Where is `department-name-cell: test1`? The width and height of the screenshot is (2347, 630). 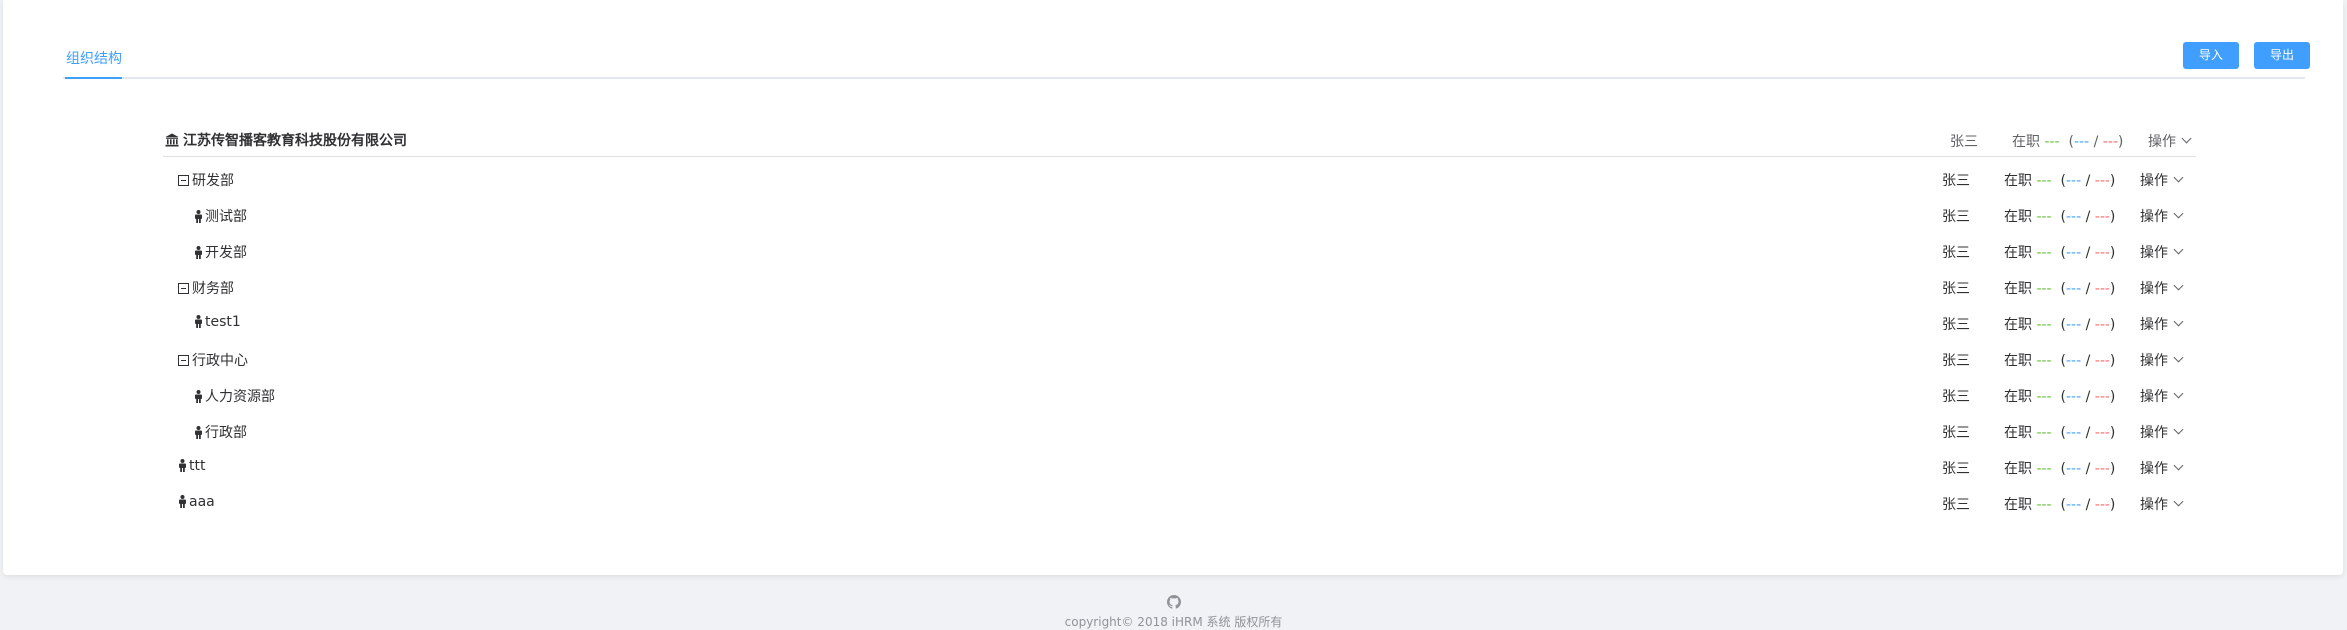 department-name-cell: test1 is located at coordinates (217, 322).